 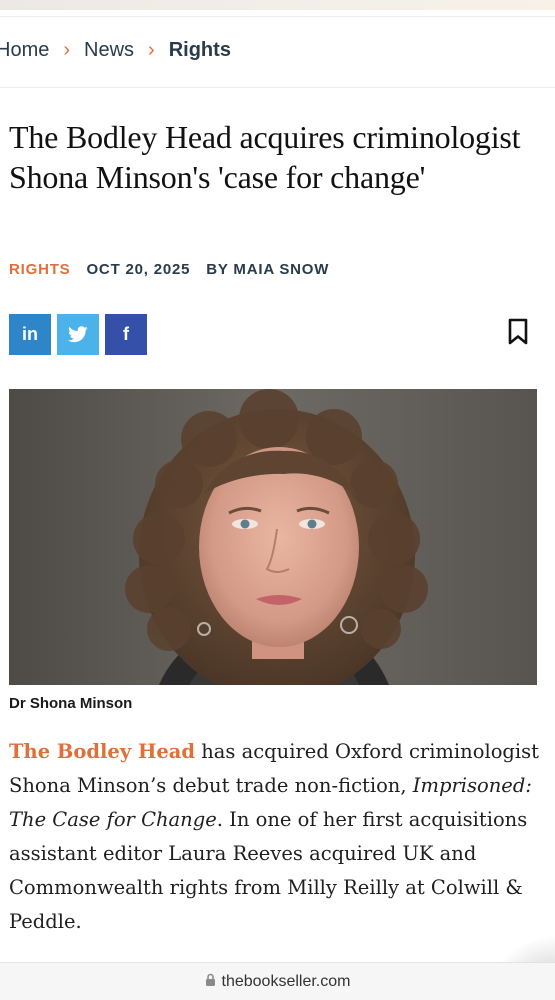 I want to click on article-meta: RIGHTS OCT 20, 2025 BY MAIA SNOW, so click(x=169, y=269).